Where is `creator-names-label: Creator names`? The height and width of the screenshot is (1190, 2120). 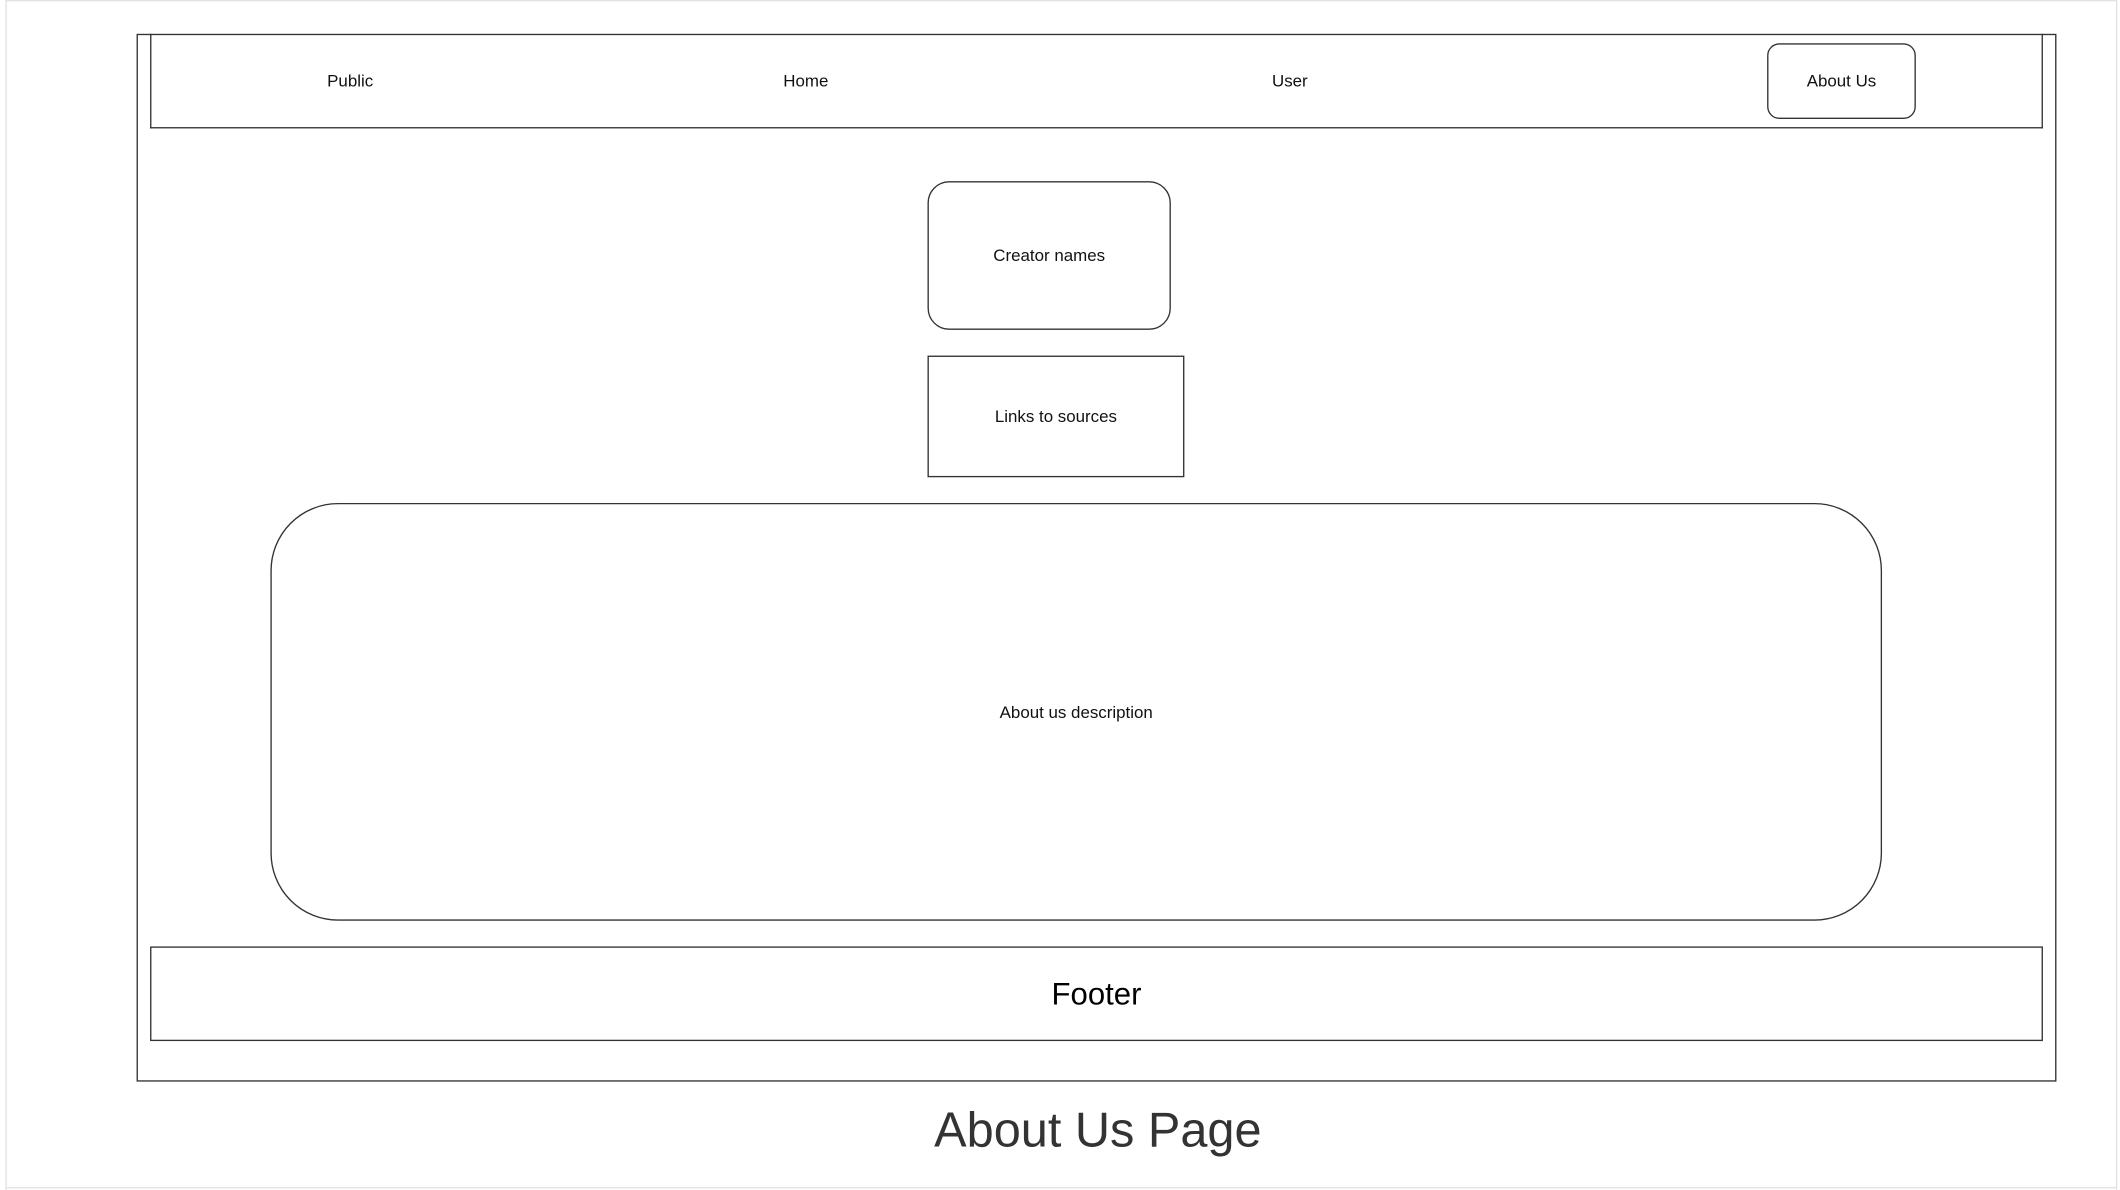
creator-names-label: Creator names is located at coordinates (1049, 255).